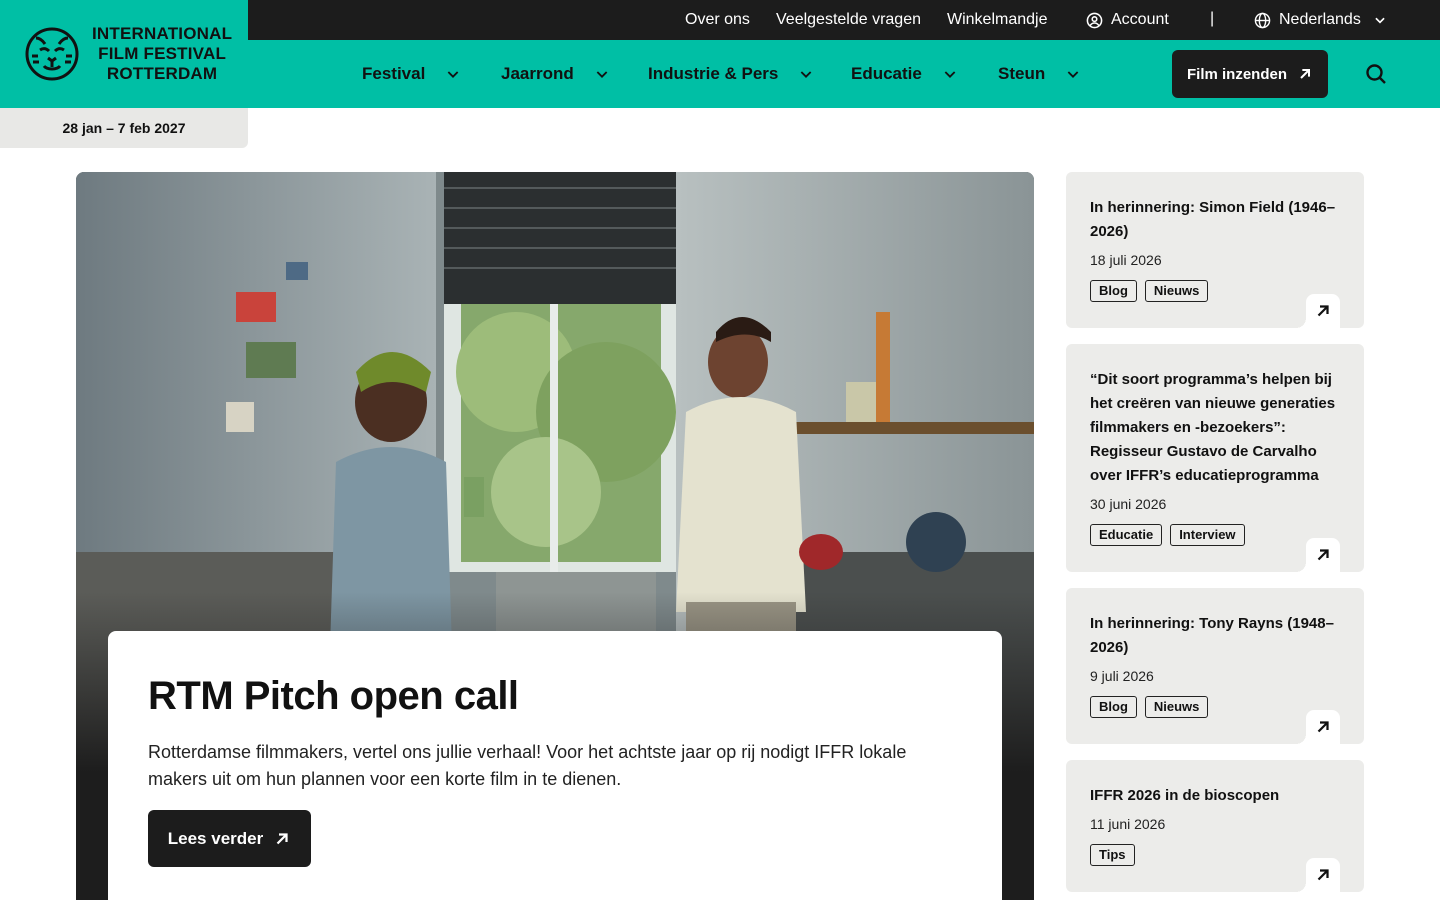 This screenshot has height=900, width=1440. I want to click on tag-list: Educatie Interview, so click(1215, 535).